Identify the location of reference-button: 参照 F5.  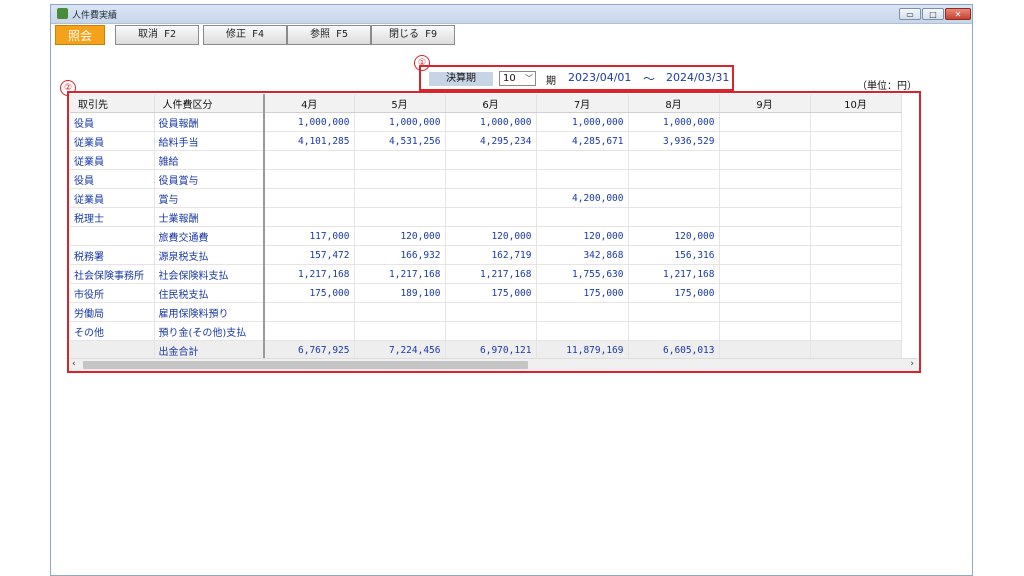
(329, 35).